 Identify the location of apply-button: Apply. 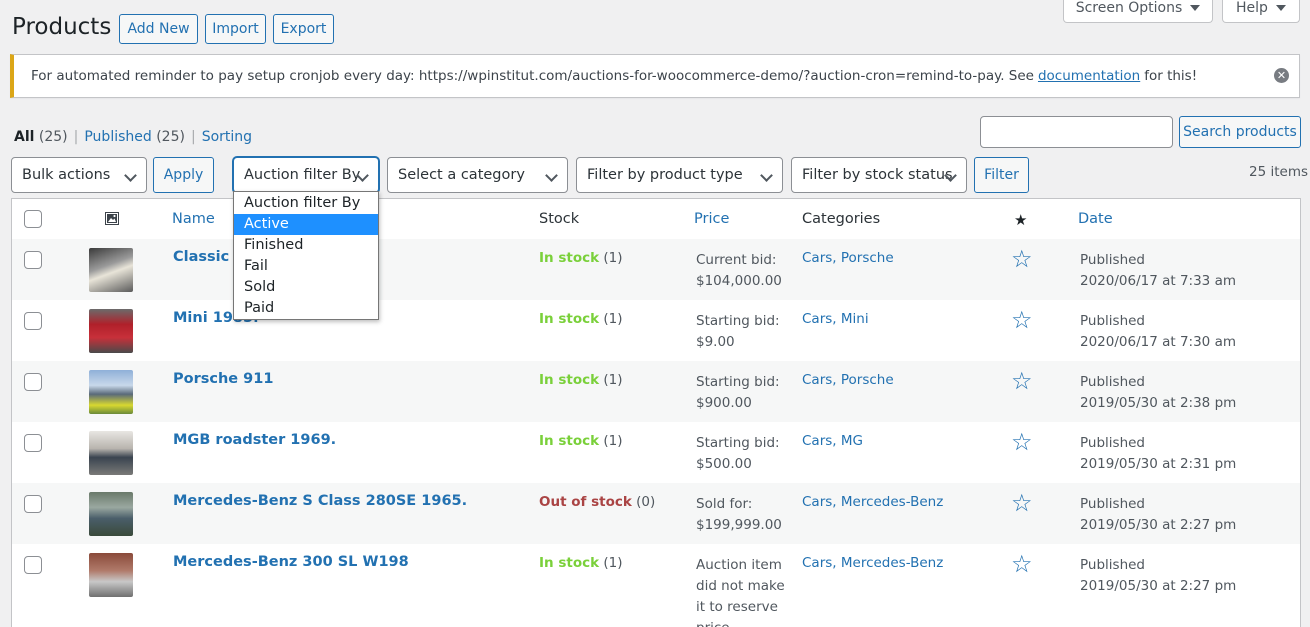
(183, 175).